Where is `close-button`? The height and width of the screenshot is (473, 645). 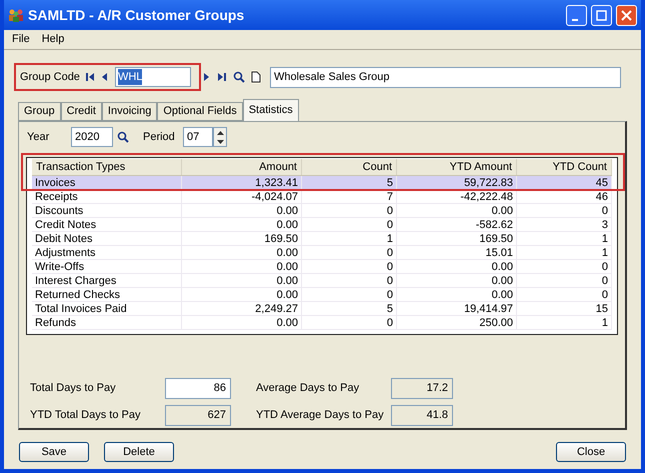
close-button is located at coordinates (626, 15).